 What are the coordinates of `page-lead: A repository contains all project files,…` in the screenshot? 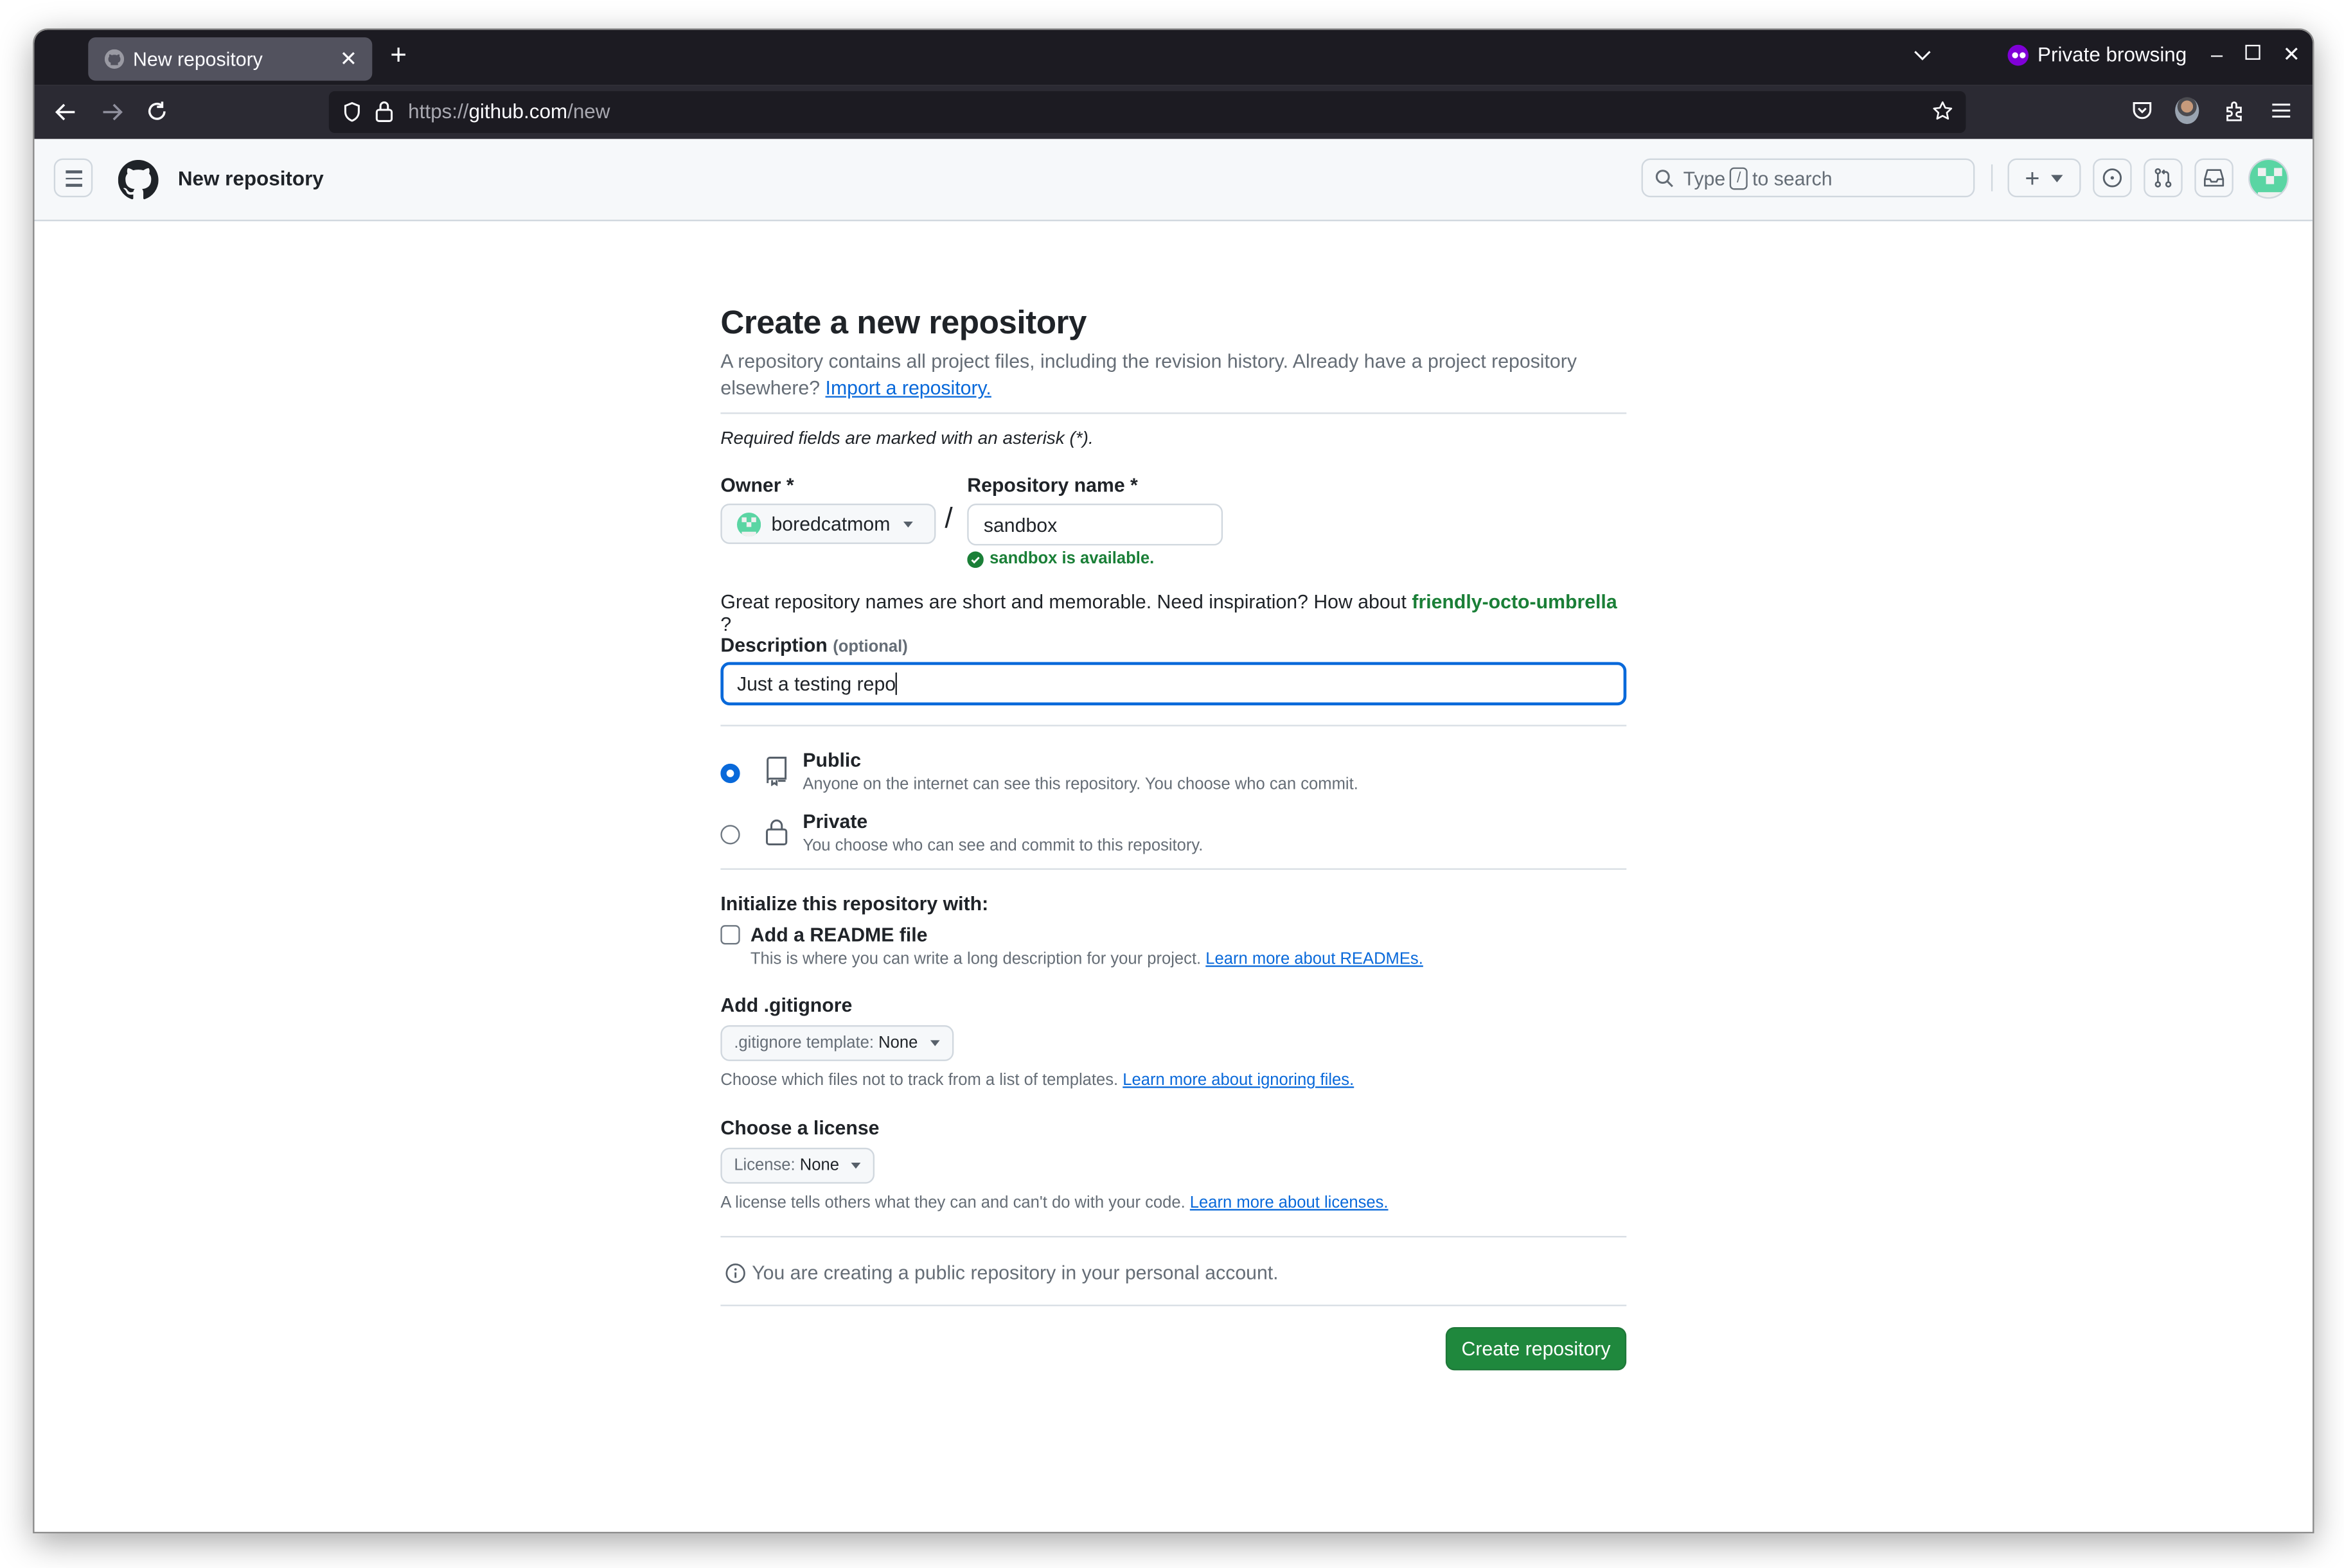 It's located at (1173, 375).